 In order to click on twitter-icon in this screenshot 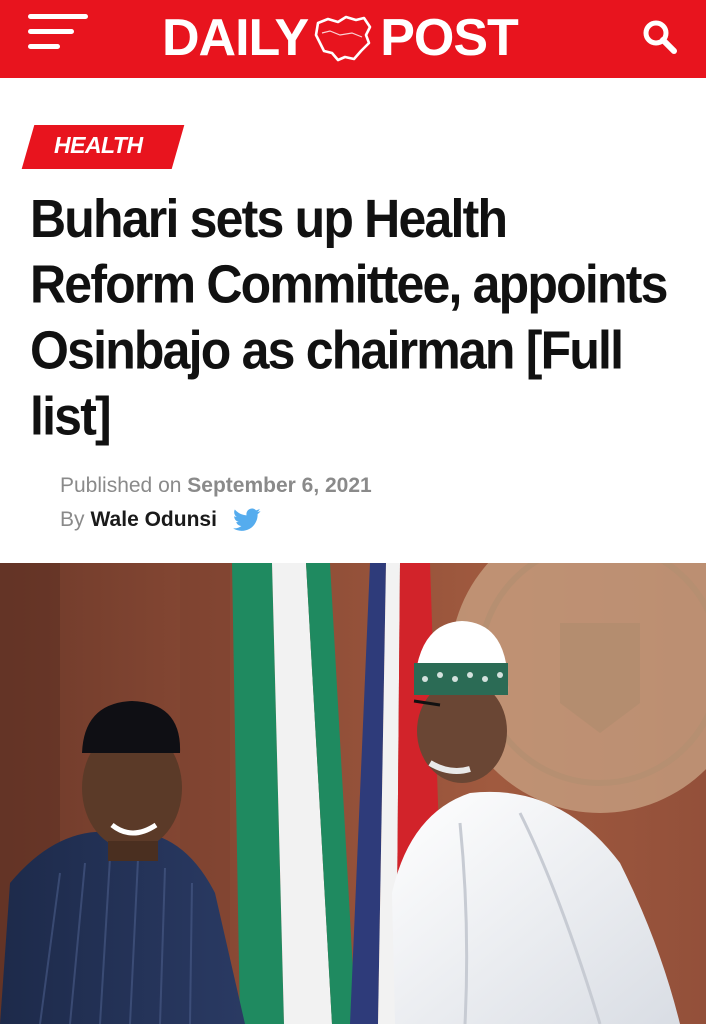, I will do `click(246, 520)`.